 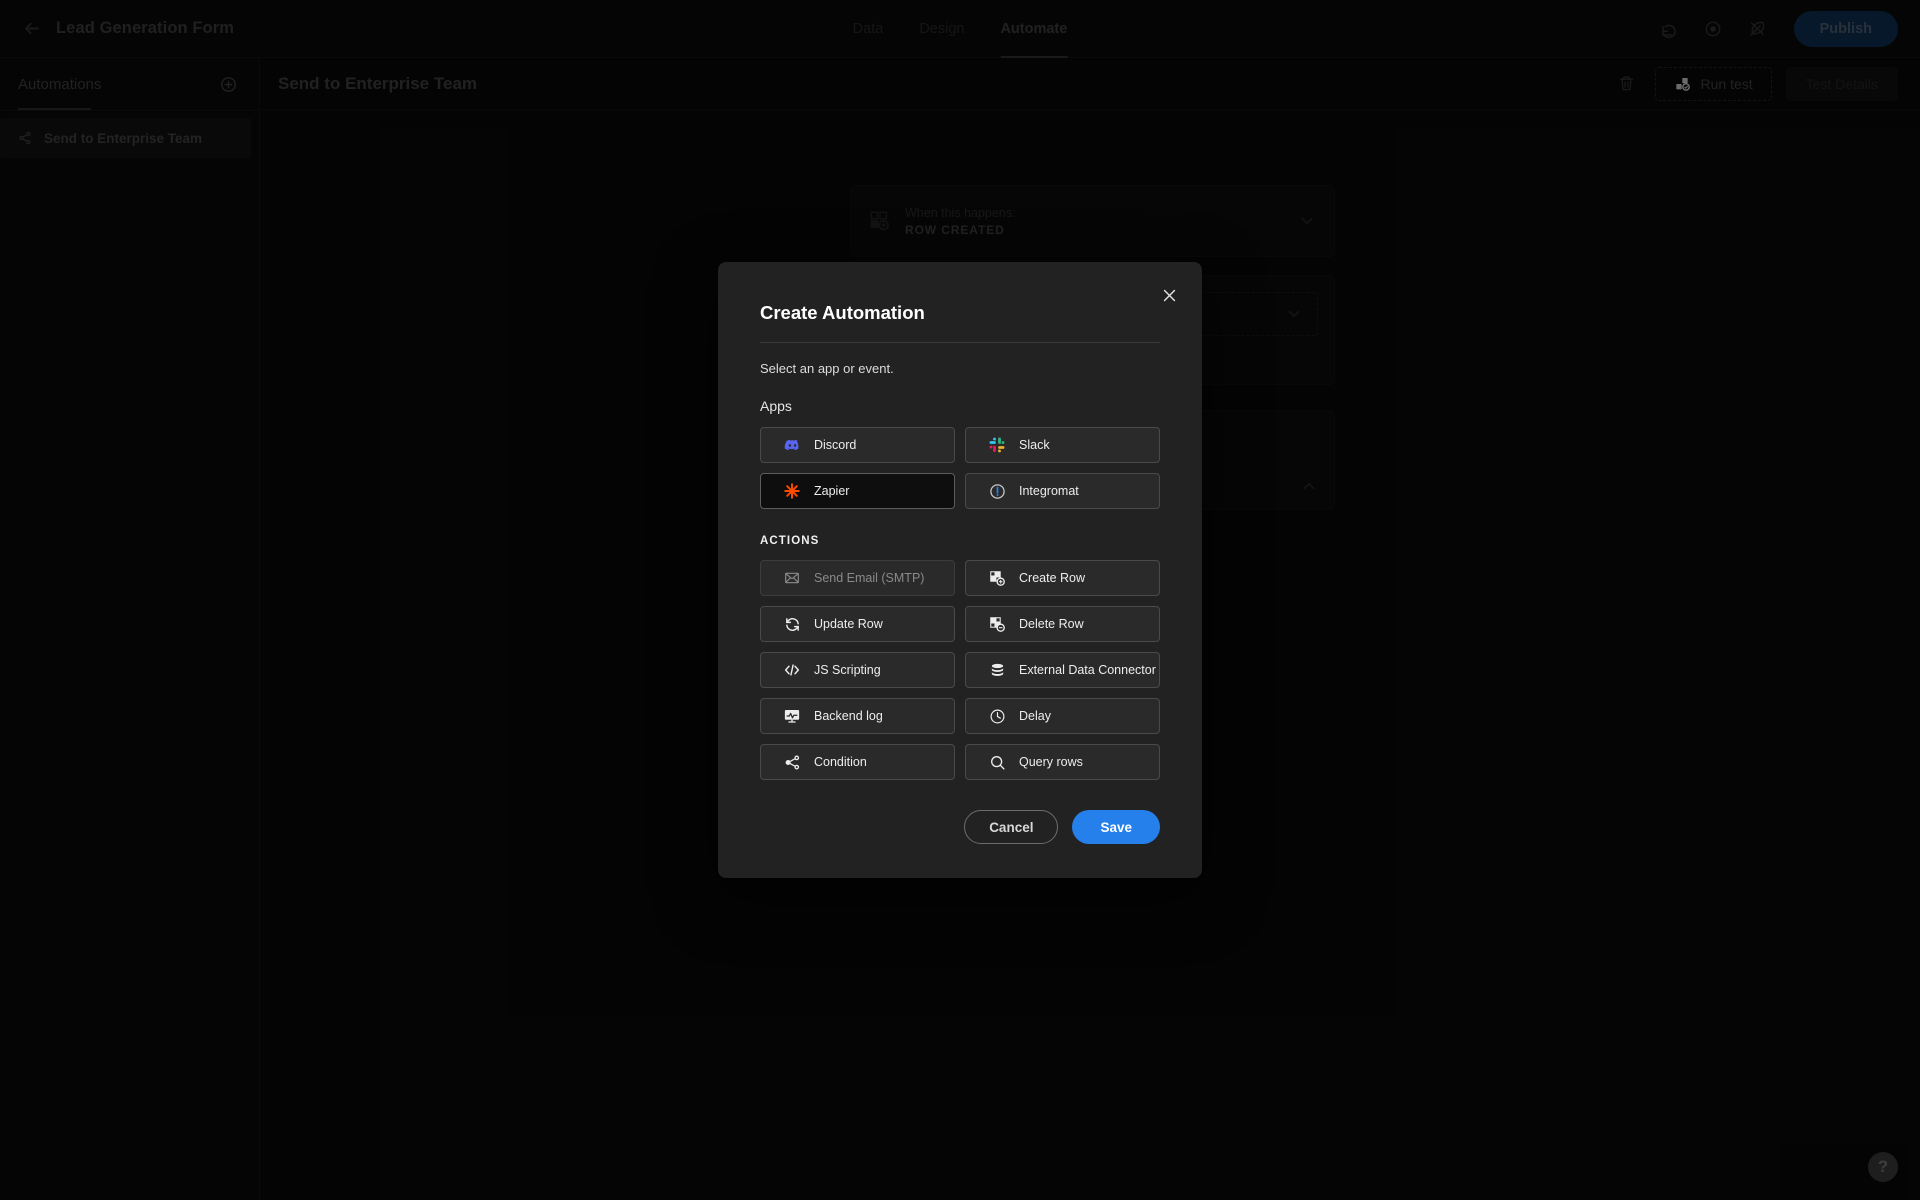 I want to click on actions-section-label: ACTIONS, so click(x=790, y=541).